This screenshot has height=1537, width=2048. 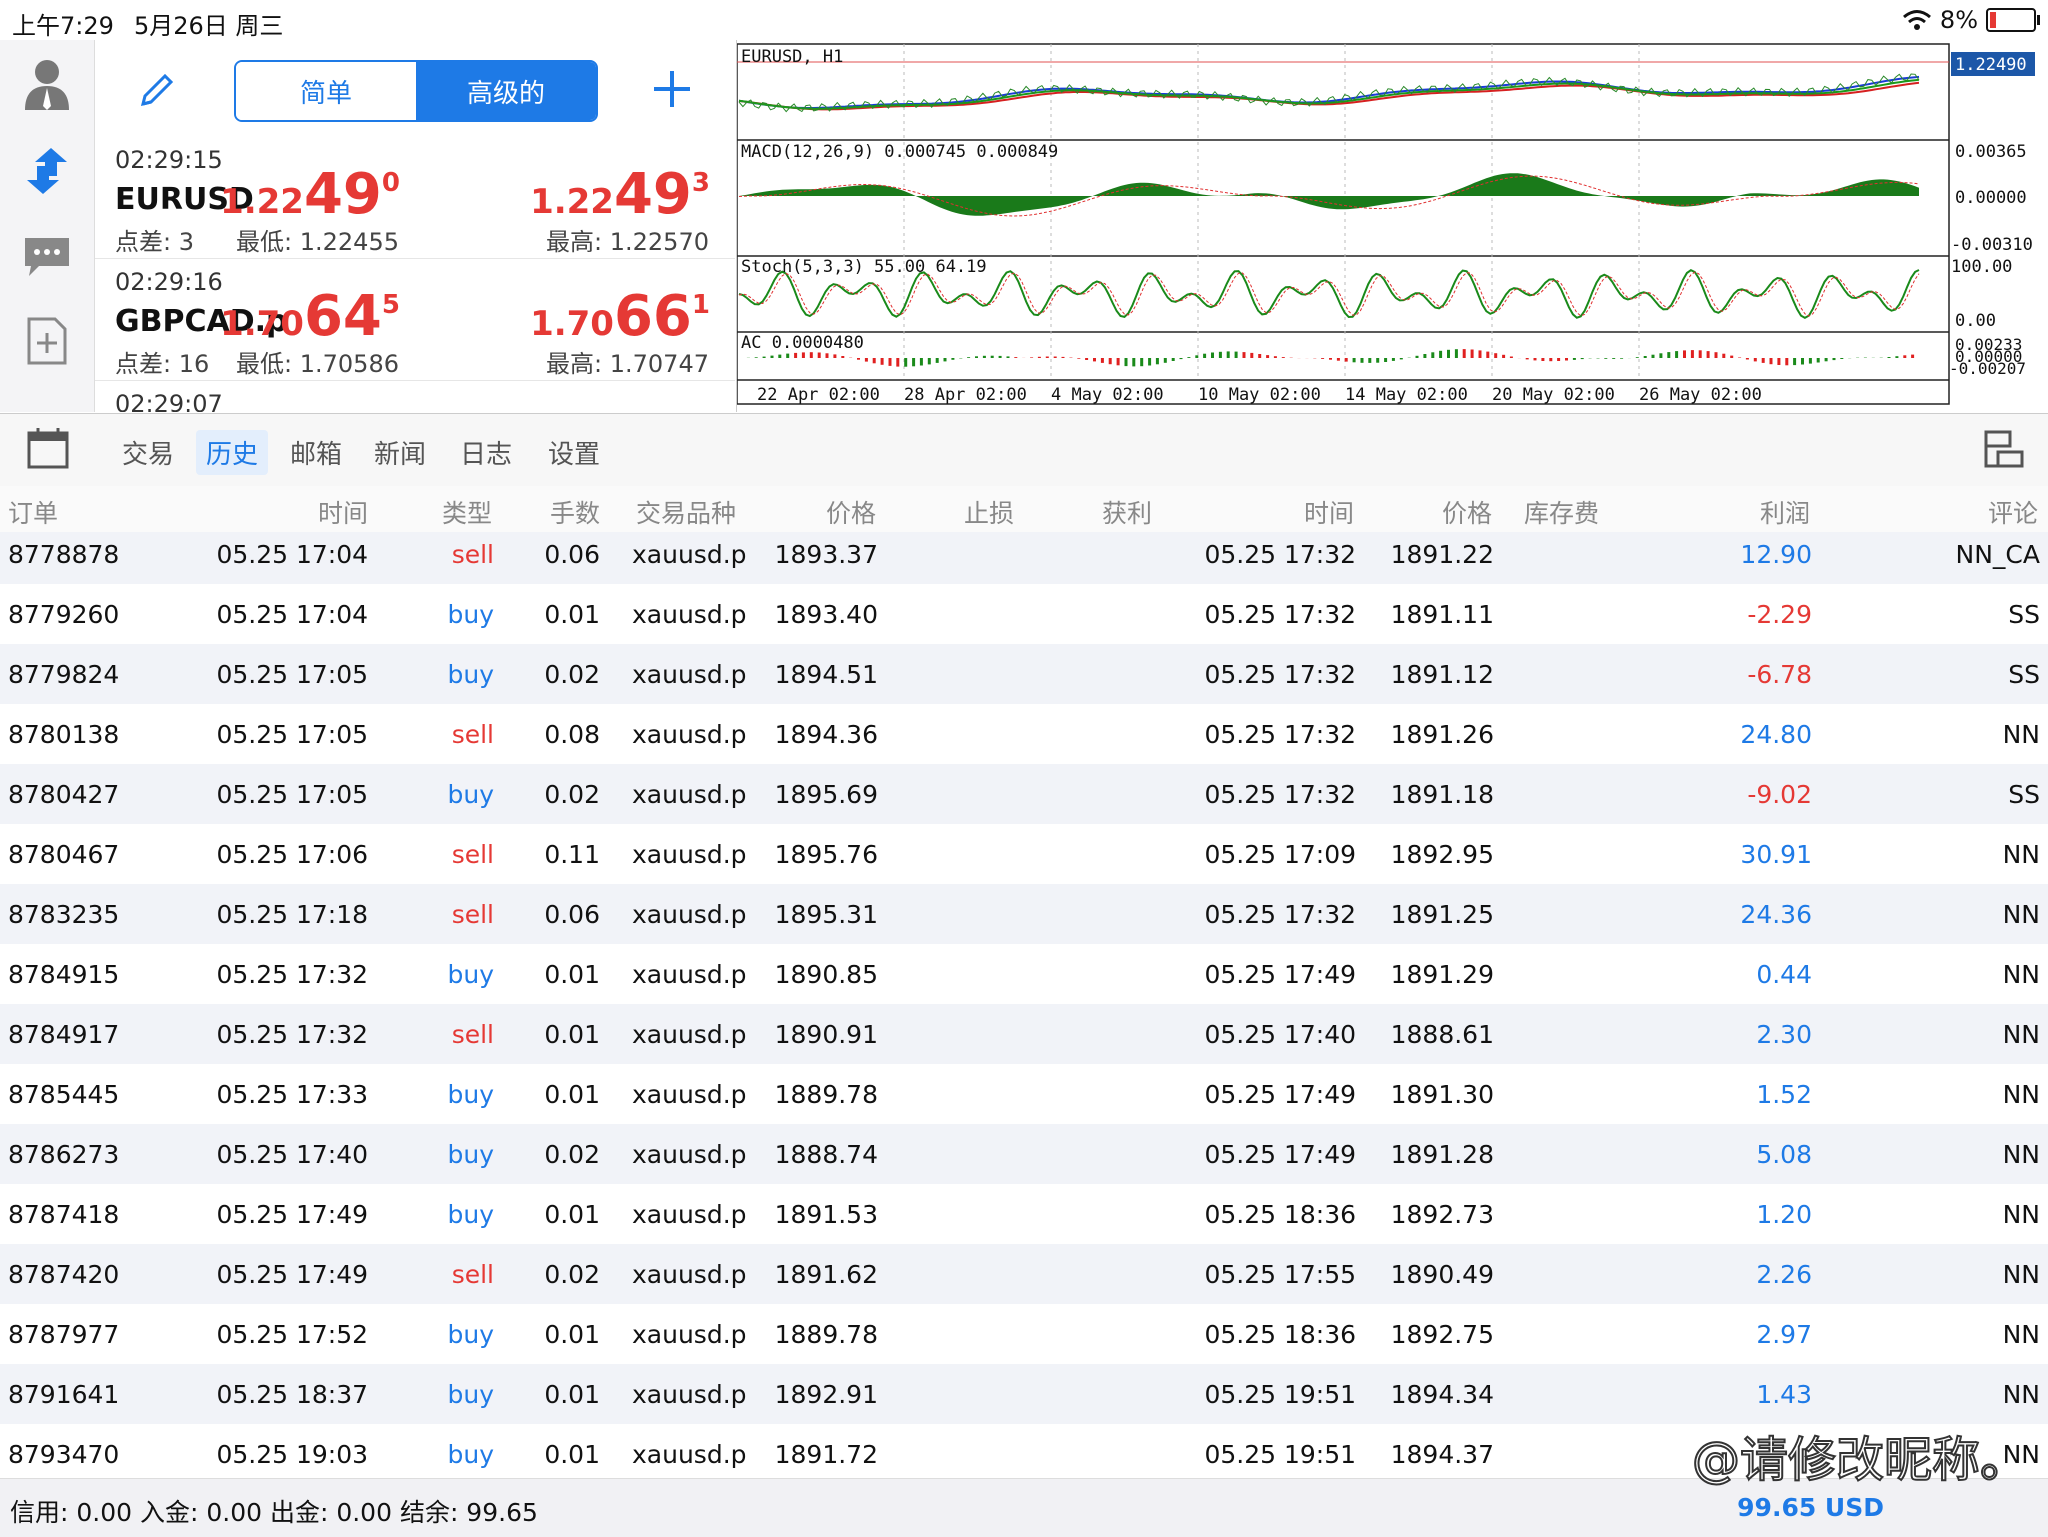 What do you see at coordinates (1406, 395) in the screenshot?
I see `date-axis-label: 14 May 02:00` at bounding box center [1406, 395].